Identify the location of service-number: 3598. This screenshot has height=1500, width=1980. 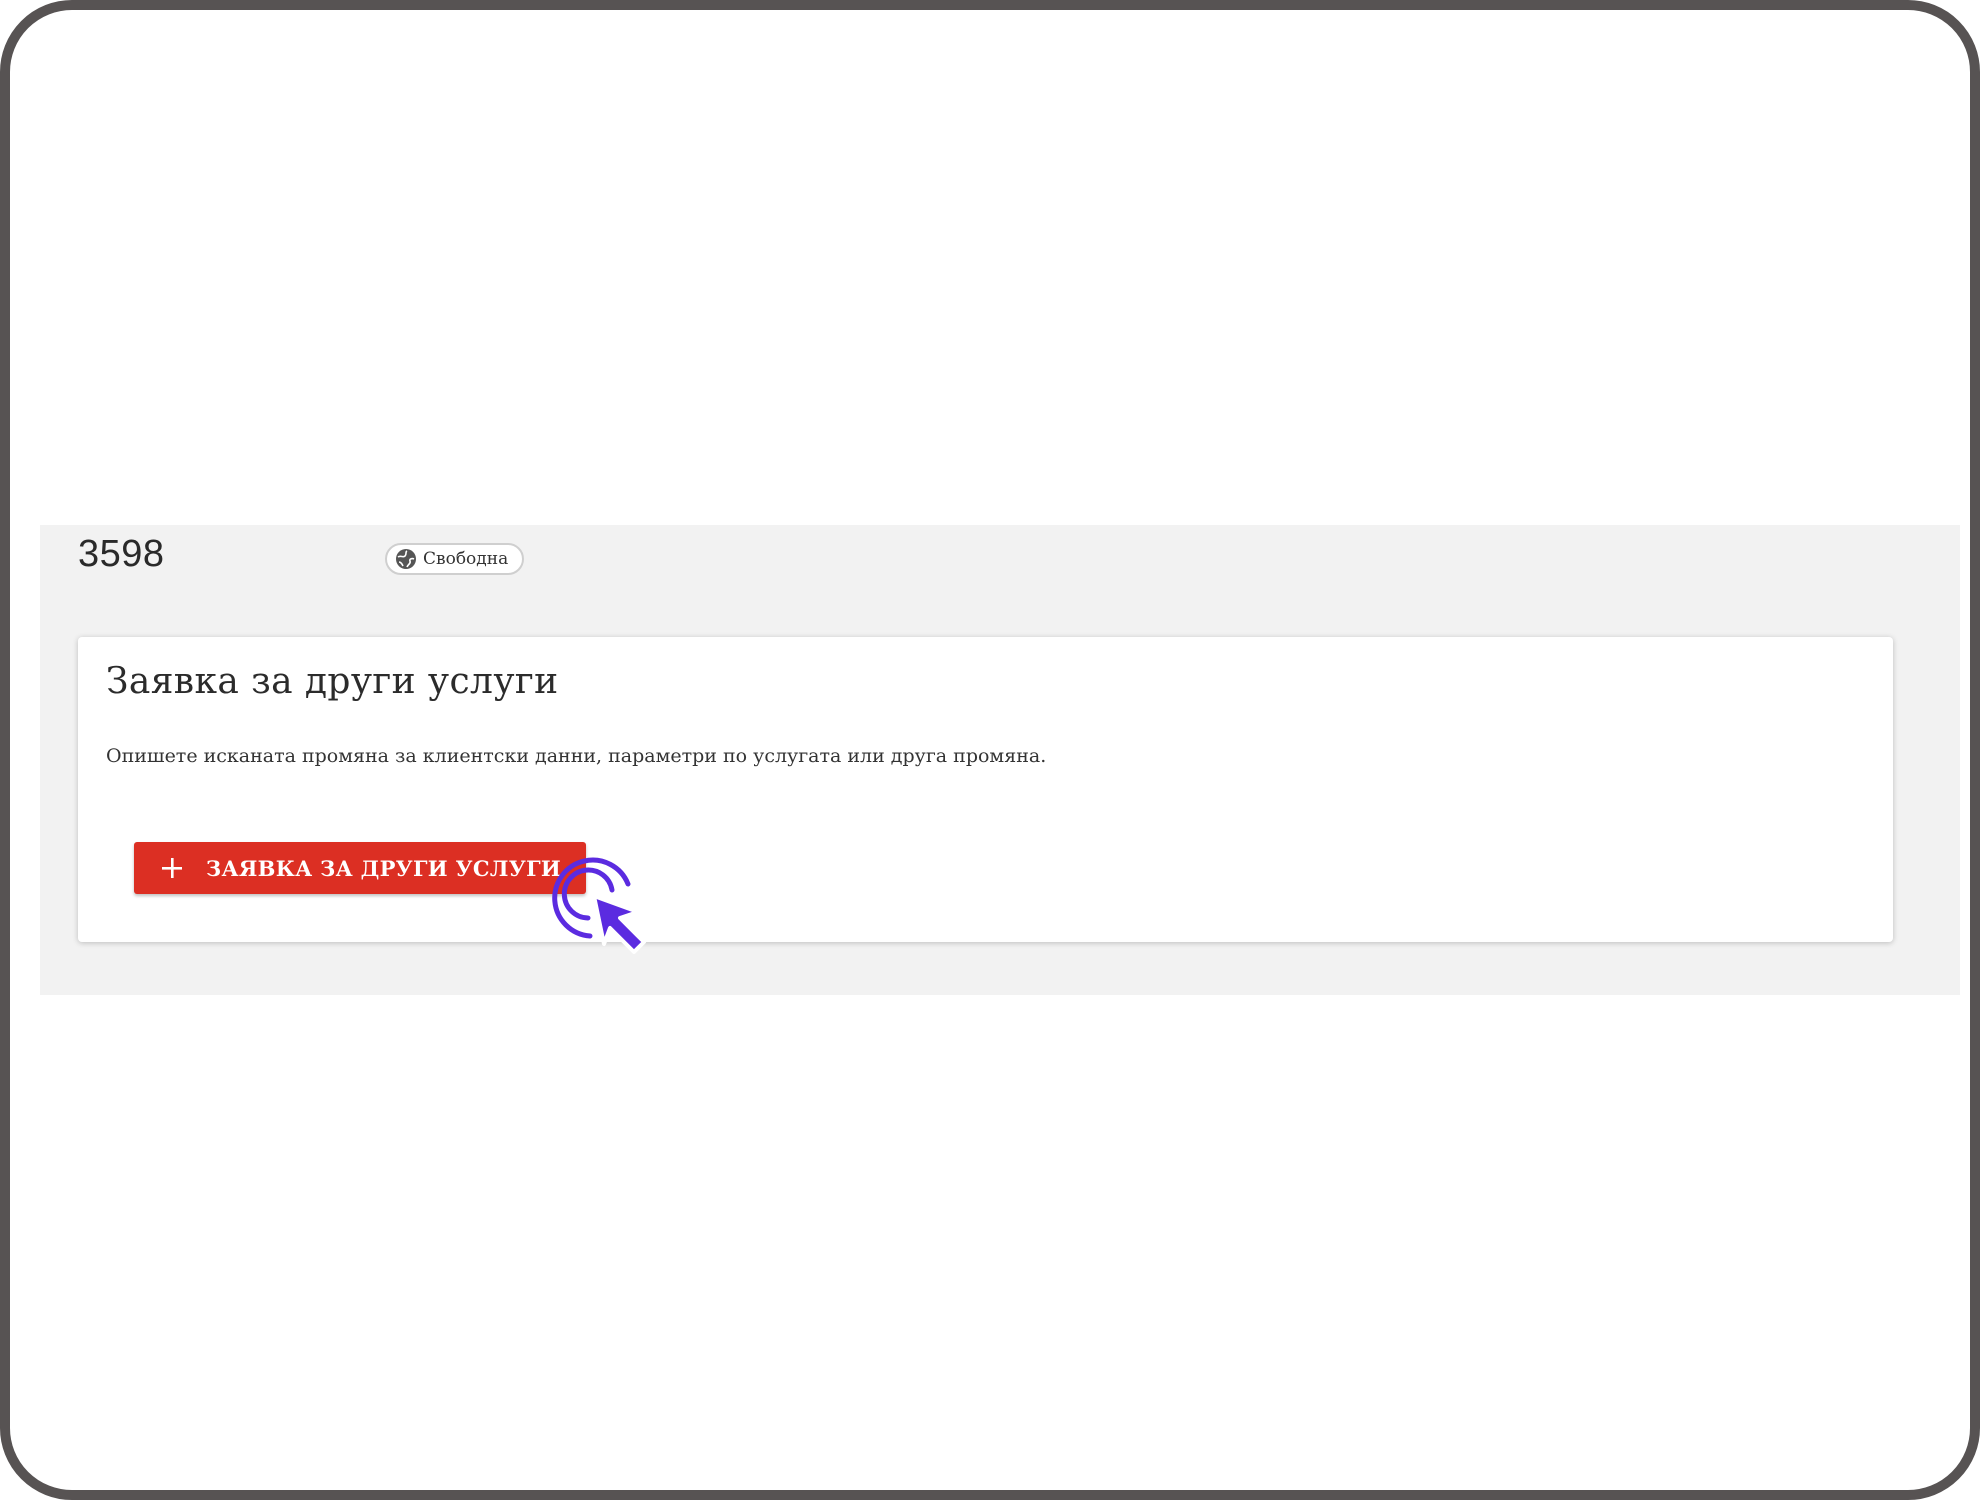
(121, 554).